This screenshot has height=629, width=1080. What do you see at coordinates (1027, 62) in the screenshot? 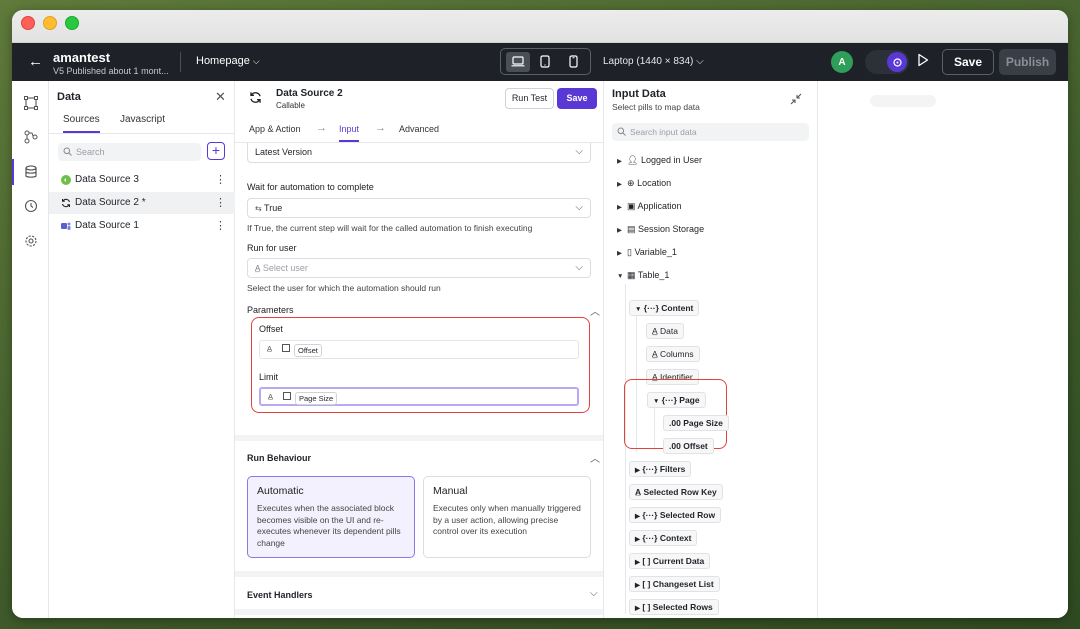
I see `publish-button: Publish` at bounding box center [1027, 62].